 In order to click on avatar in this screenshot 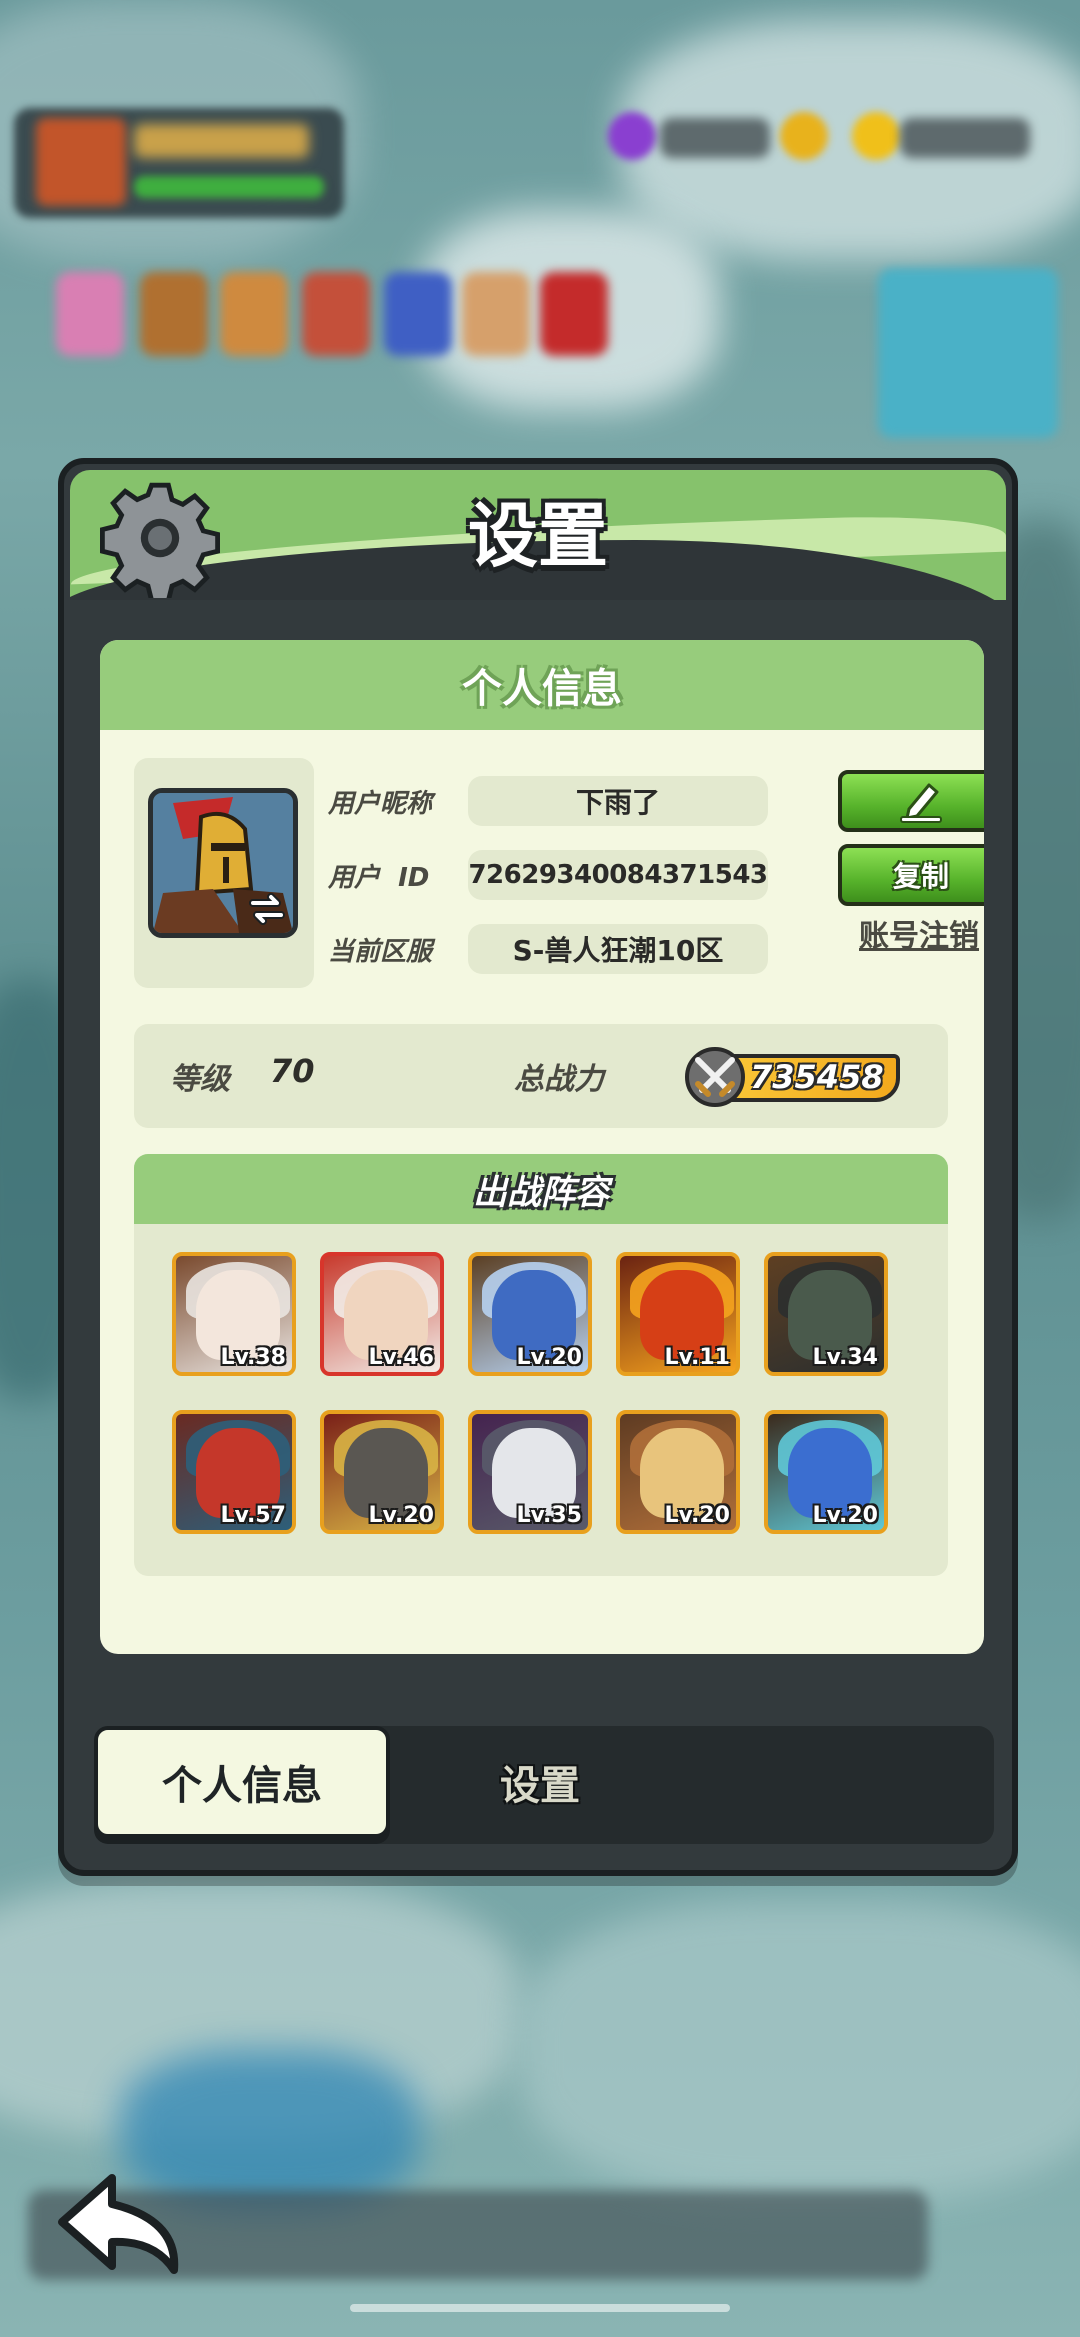, I will do `click(223, 863)`.